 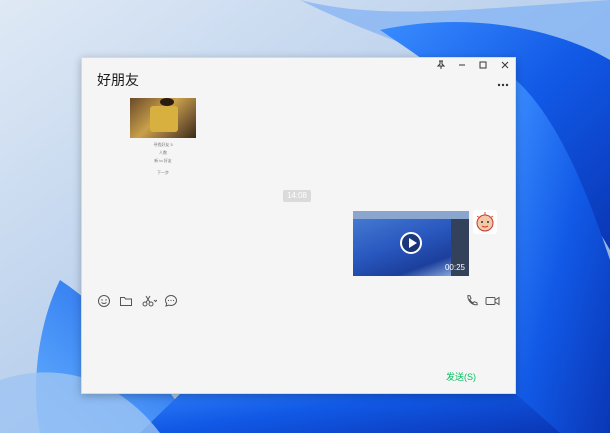 I want to click on play-icon, so click(x=411, y=243).